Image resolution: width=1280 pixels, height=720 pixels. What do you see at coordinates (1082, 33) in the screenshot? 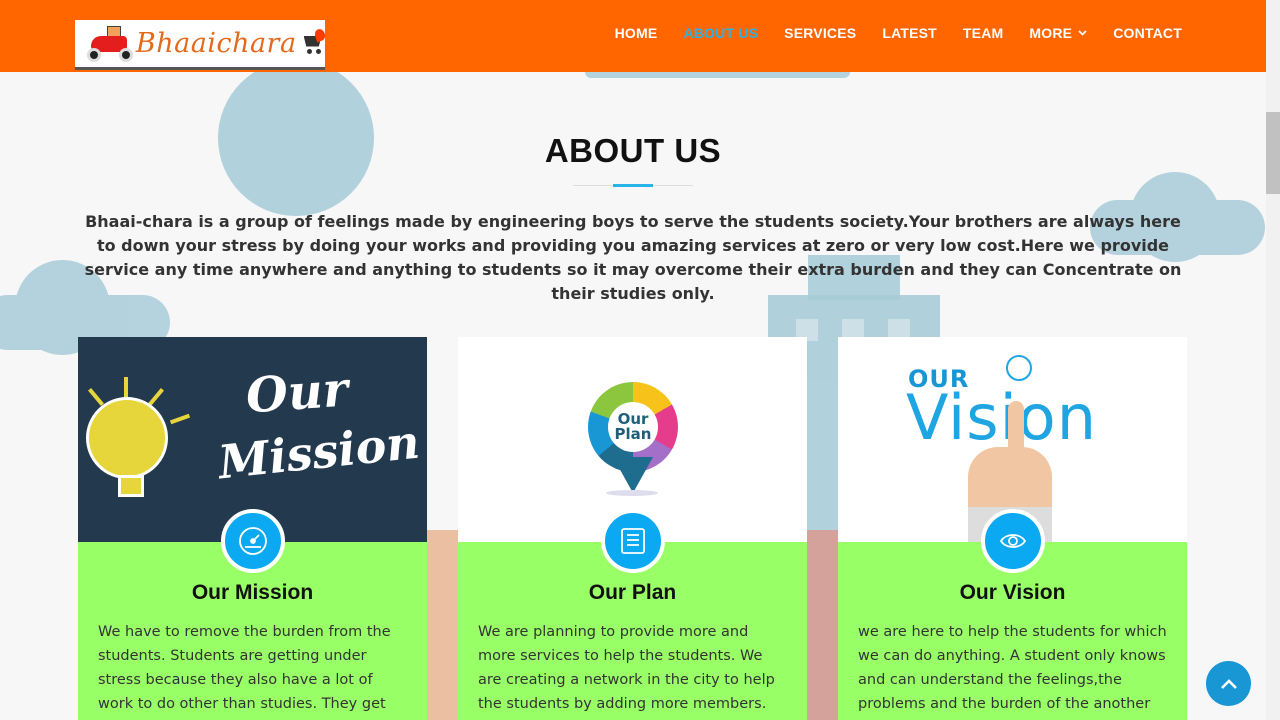
I see `chevron-down-icon` at bounding box center [1082, 33].